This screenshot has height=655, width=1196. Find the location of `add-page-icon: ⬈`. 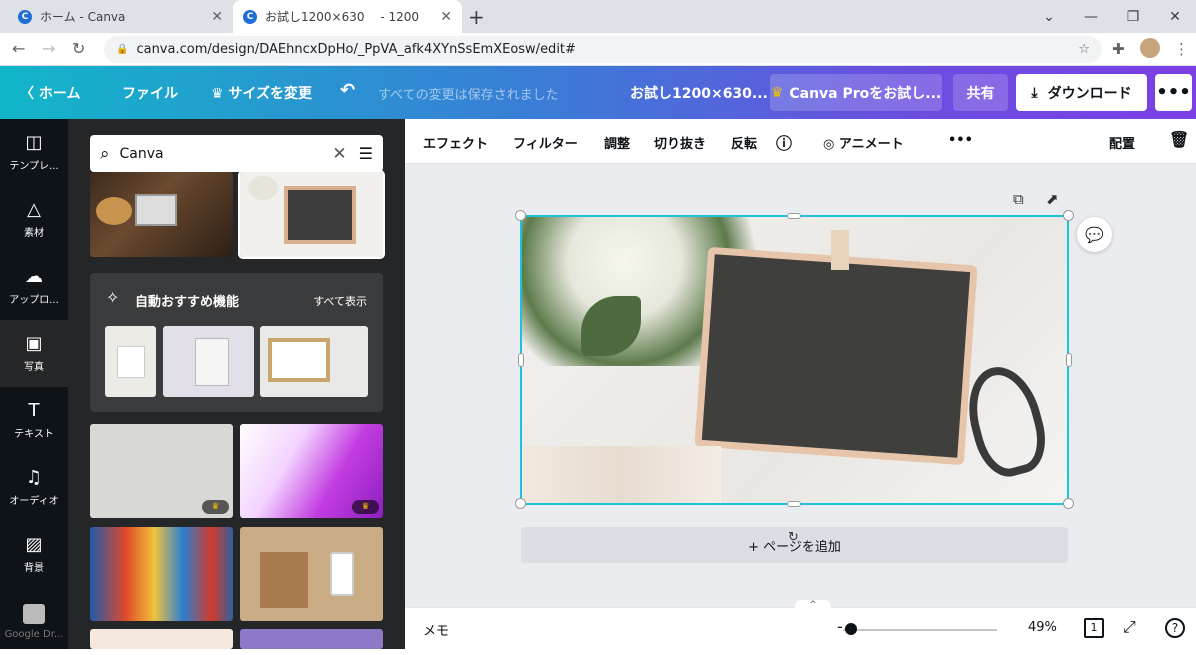

add-page-icon: ⬈ is located at coordinates (1052, 199).